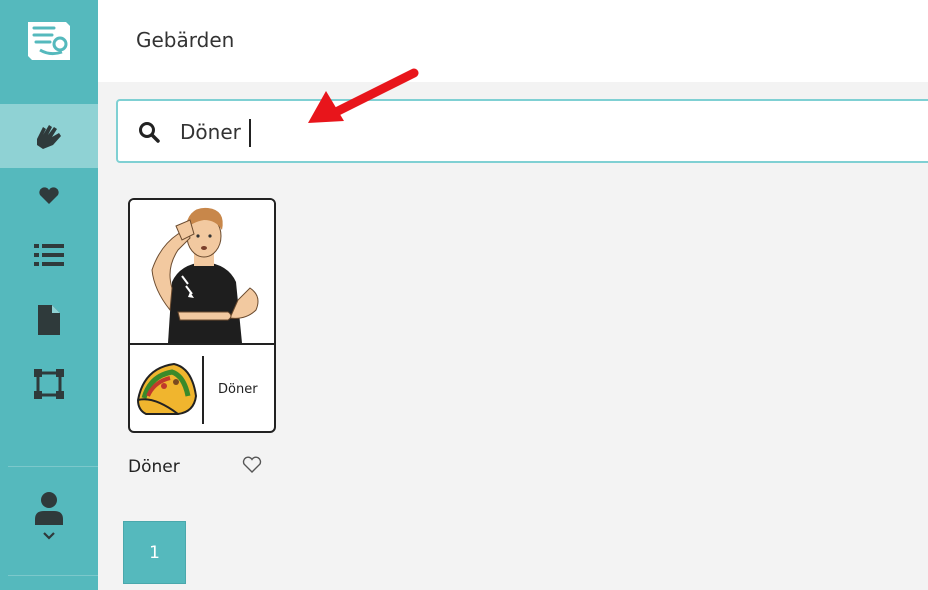 The image size is (928, 590). I want to click on sign-card: Döner, so click(202, 315).